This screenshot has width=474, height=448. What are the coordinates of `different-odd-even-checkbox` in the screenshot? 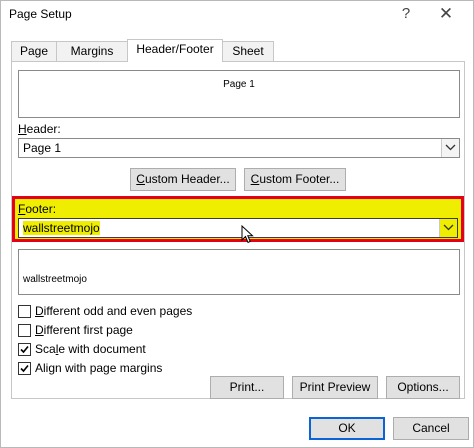 It's located at (24, 311).